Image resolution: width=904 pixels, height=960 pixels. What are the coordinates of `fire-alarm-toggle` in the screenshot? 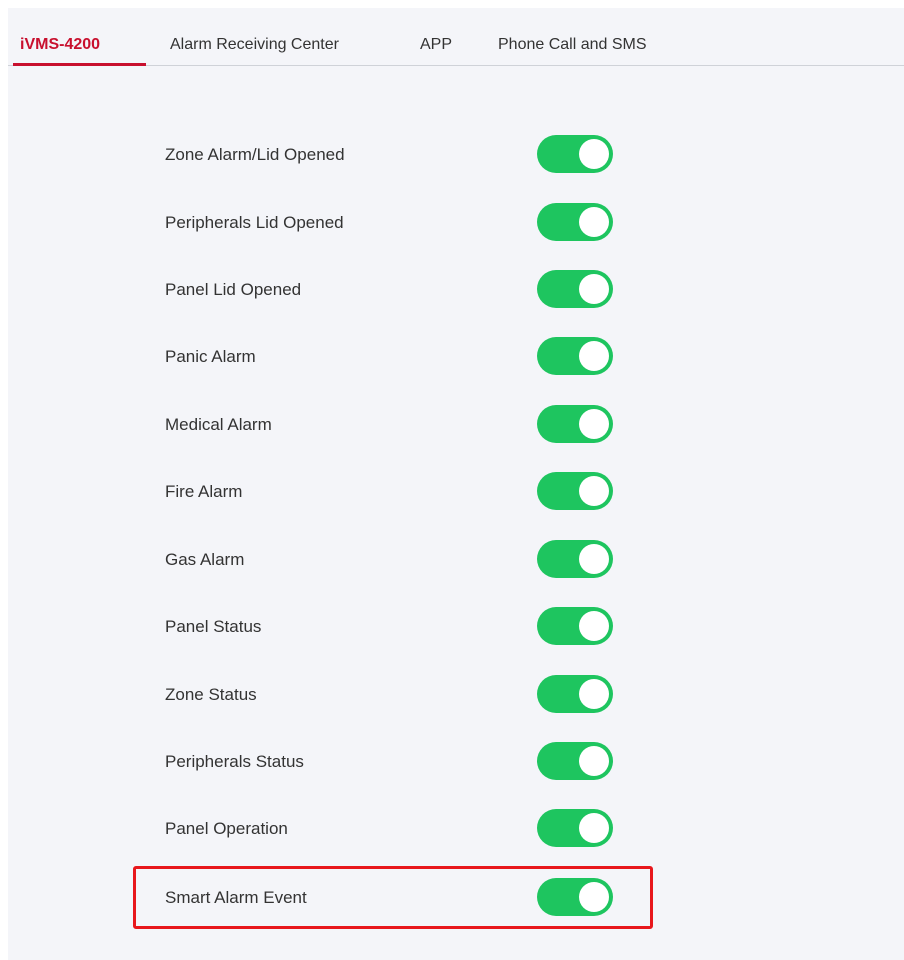 It's located at (575, 491).